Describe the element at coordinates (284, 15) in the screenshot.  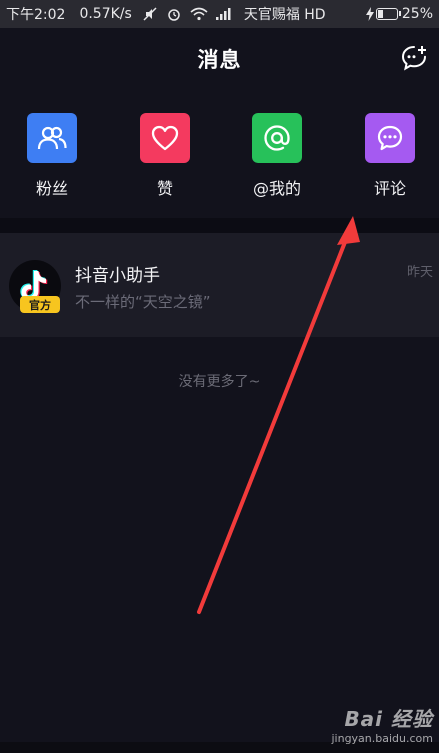
I see `status-carrier: 天官赐福 HD` at that location.